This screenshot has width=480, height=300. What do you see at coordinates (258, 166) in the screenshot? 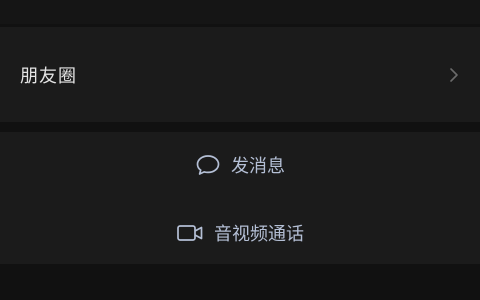
I see `send-message-label: 发消息` at bounding box center [258, 166].